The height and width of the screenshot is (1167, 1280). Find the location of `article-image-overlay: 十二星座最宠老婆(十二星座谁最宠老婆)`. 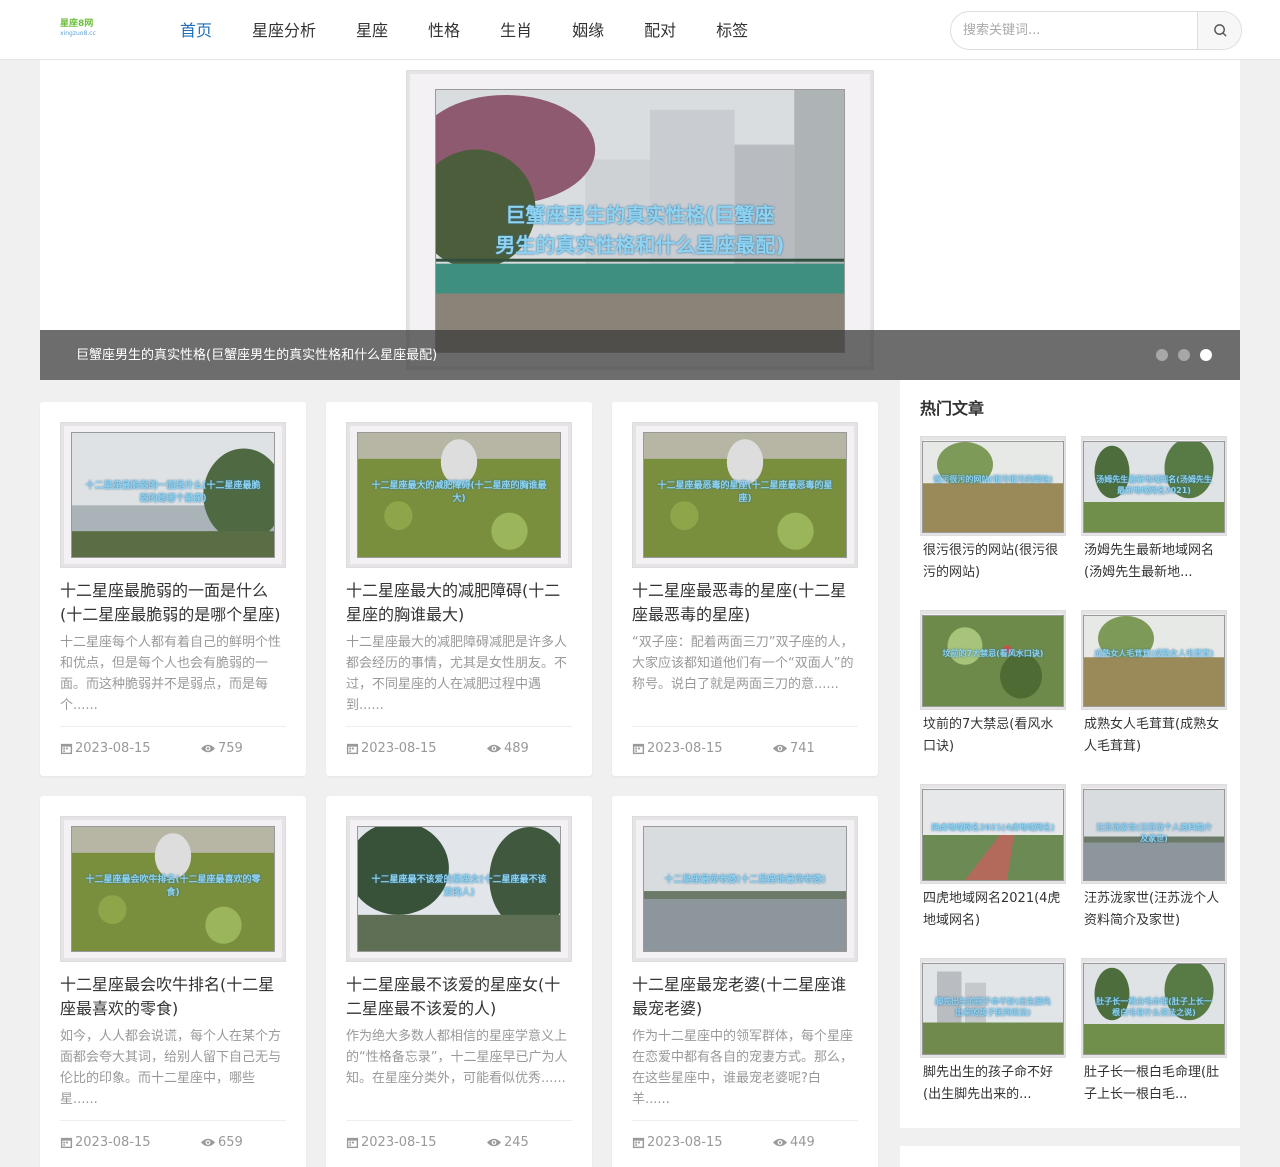

article-image-overlay: 十二星座最宠老婆(十二星座谁最宠老婆) is located at coordinates (745, 880).